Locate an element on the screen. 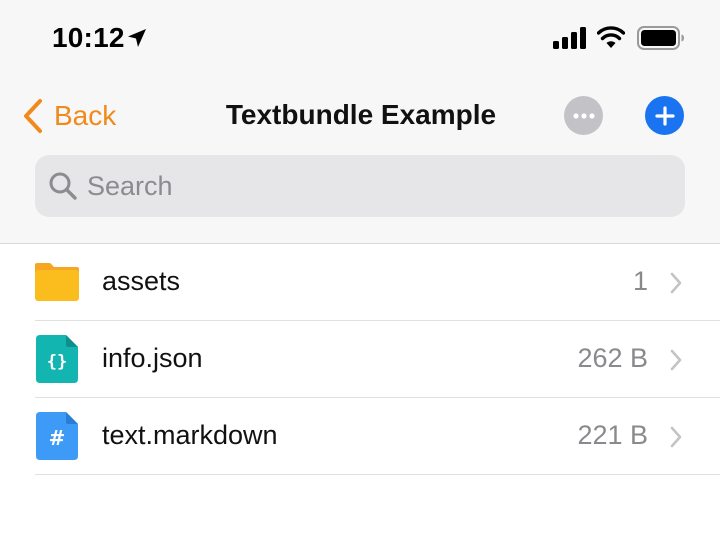 The image size is (720, 545). location-arrow-icon is located at coordinates (137, 38).